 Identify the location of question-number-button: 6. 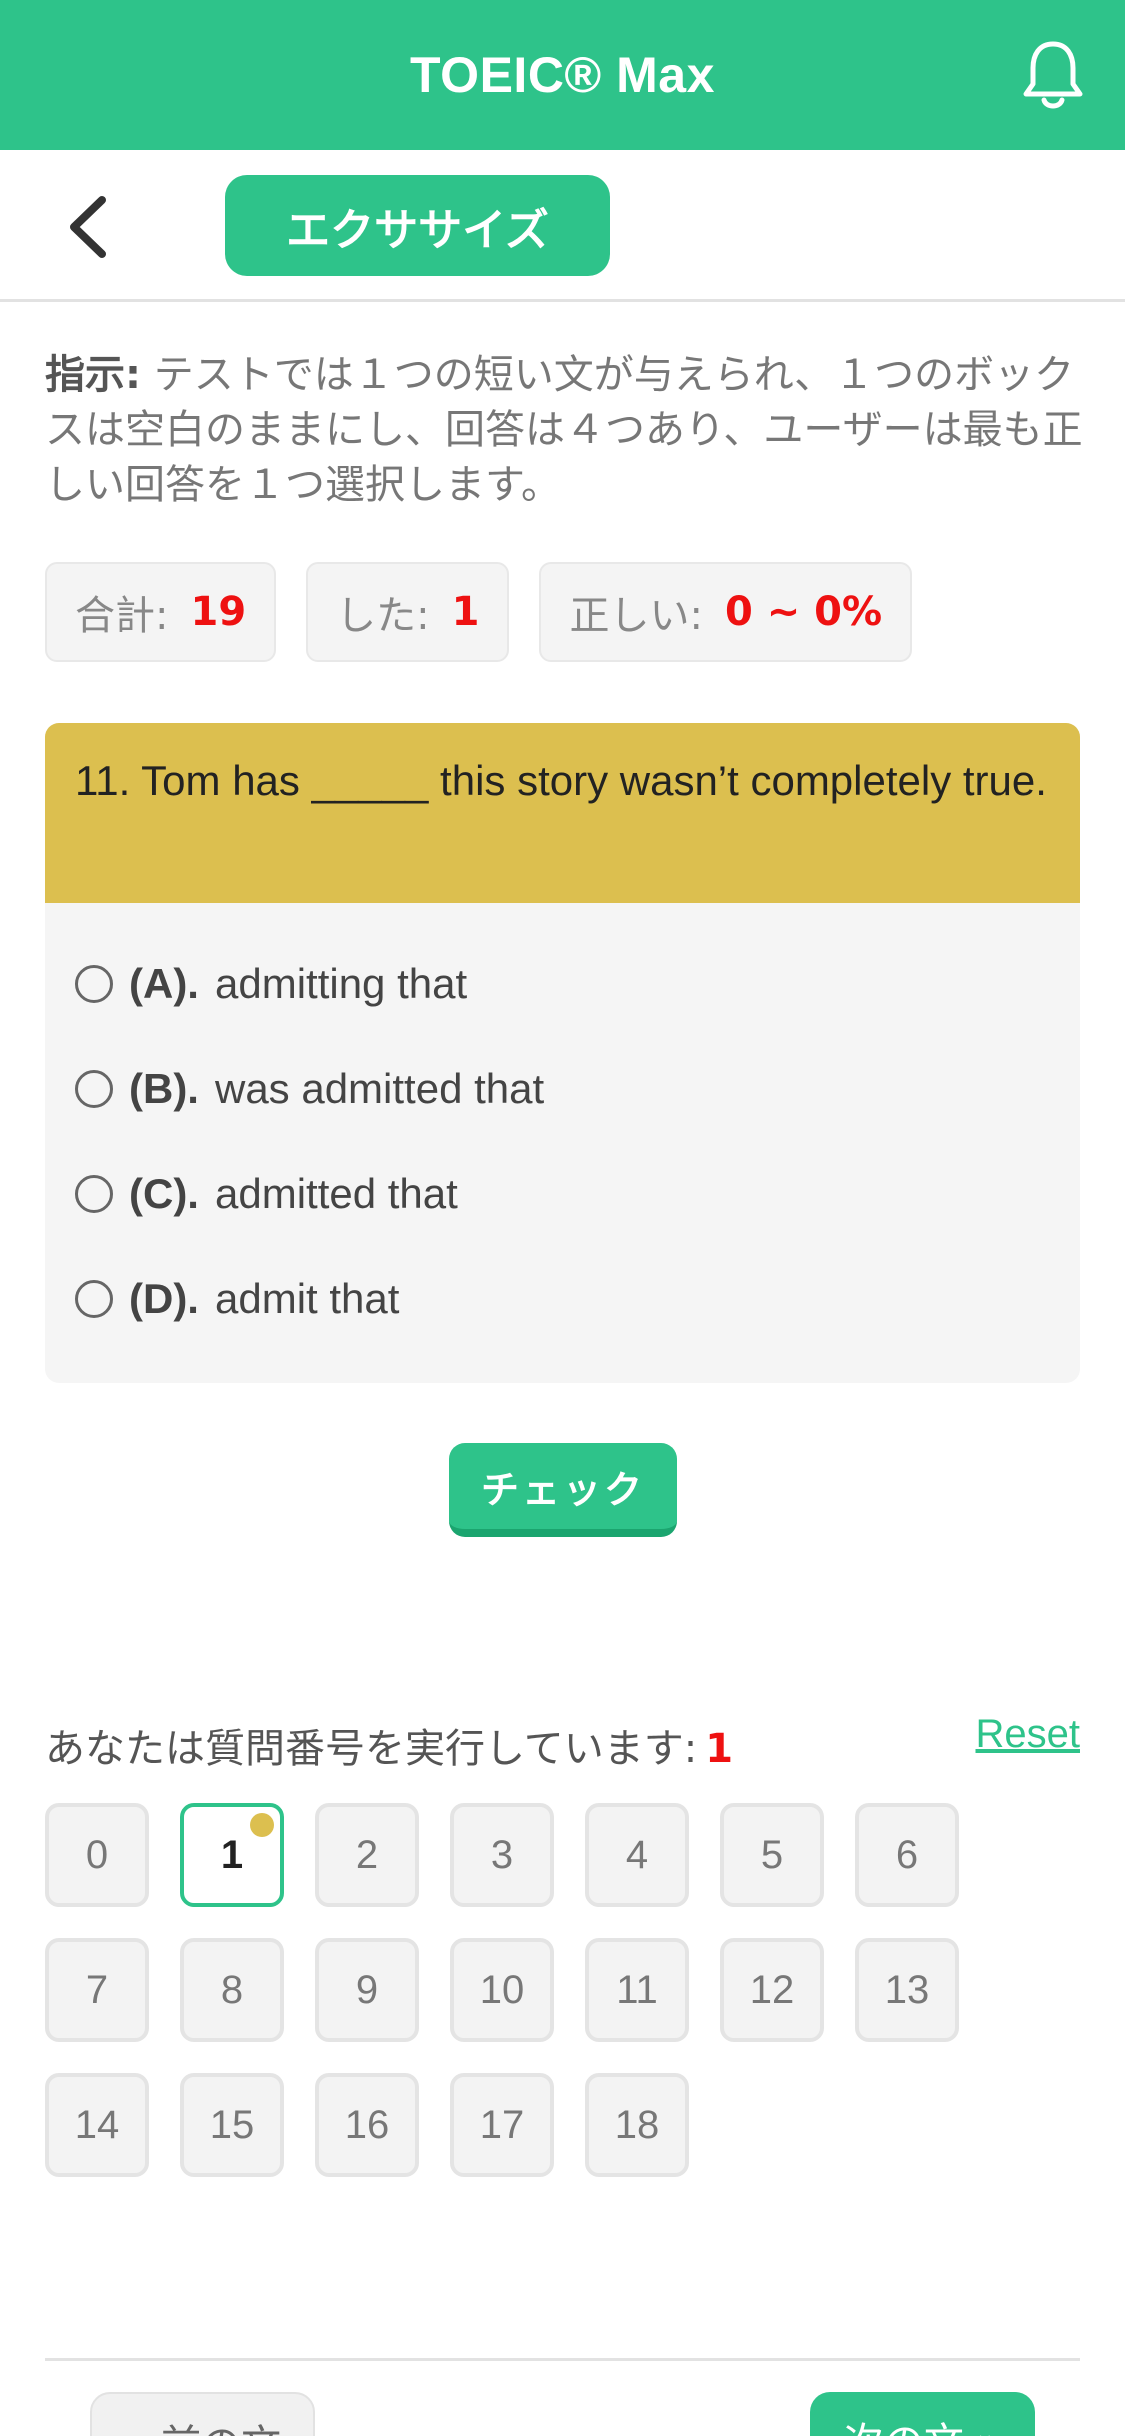
(907, 1855).